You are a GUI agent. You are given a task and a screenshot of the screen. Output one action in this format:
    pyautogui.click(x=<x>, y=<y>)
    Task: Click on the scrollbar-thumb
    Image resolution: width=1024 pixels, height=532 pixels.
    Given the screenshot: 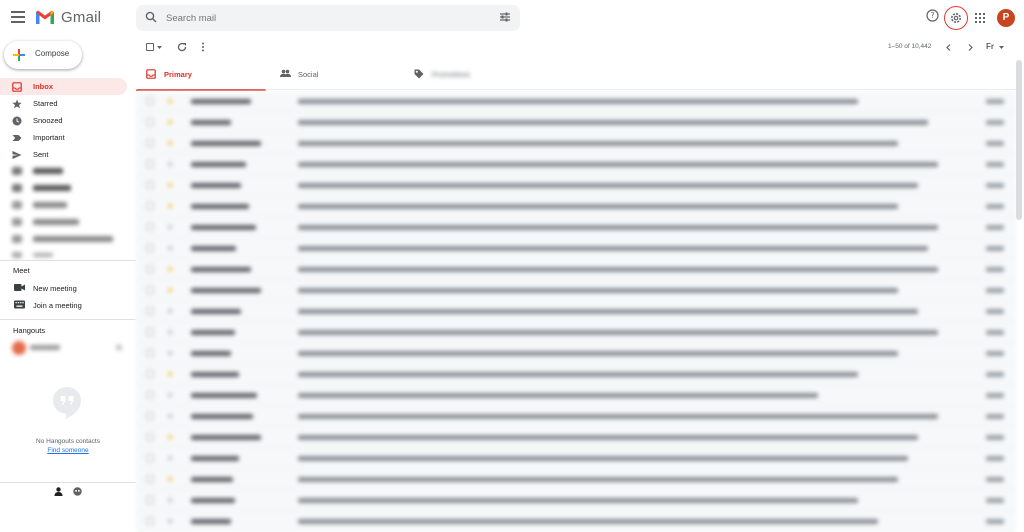 What is the action you would take?
    pyautogui.click(x=1019, y=140)
    